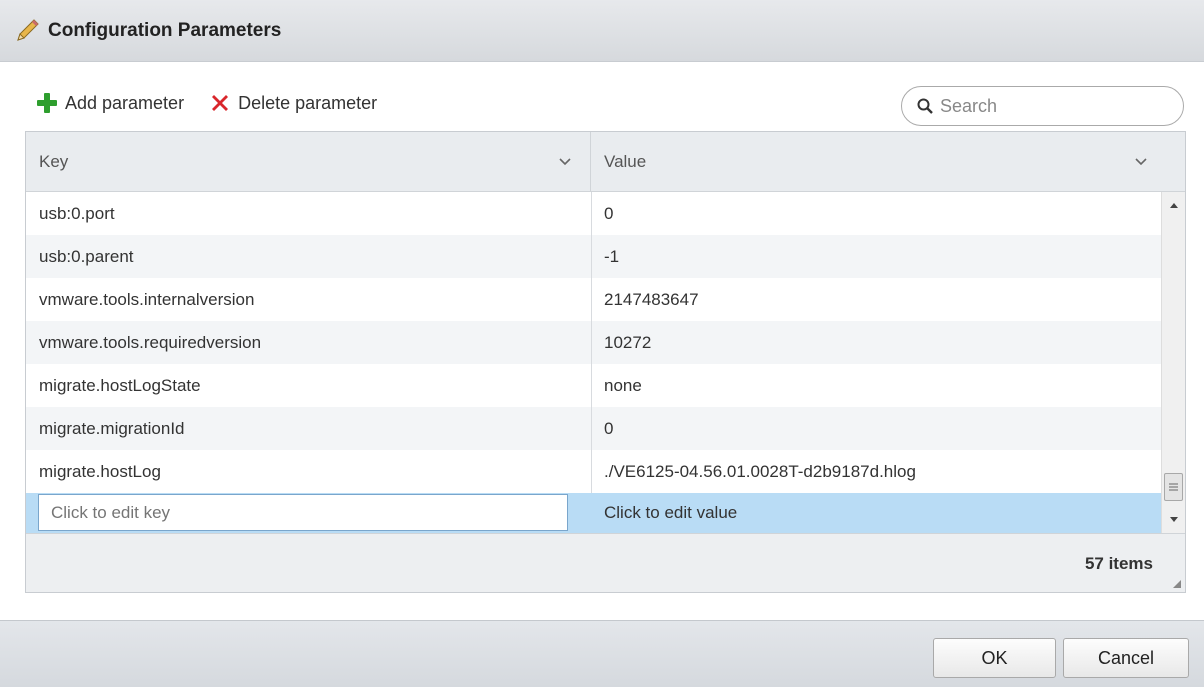  What do you see at coordinates (309, 256) in the screenshot?
I see `key-cell: usb:0.parent` at bounding box center [309, 256].